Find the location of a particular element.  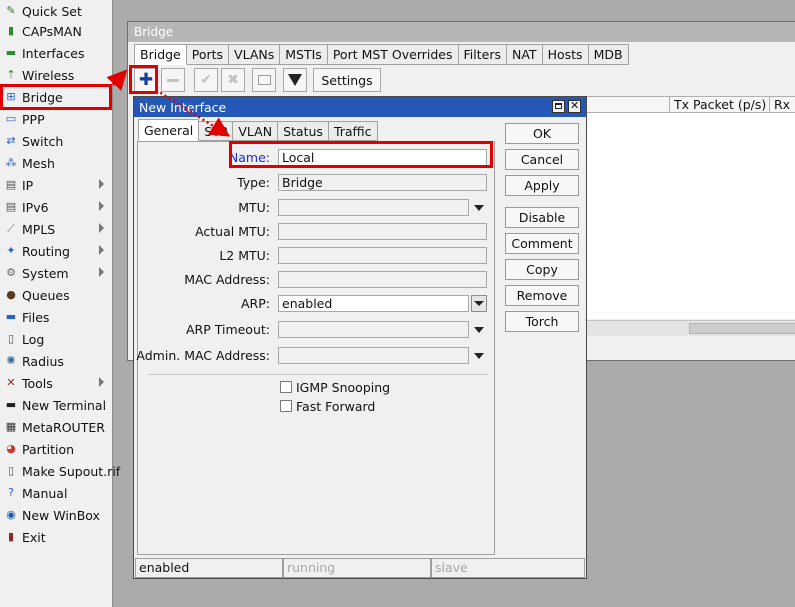

sidebar-item-wireless: ⇡ Wireless is located at coordinates (56, 75).